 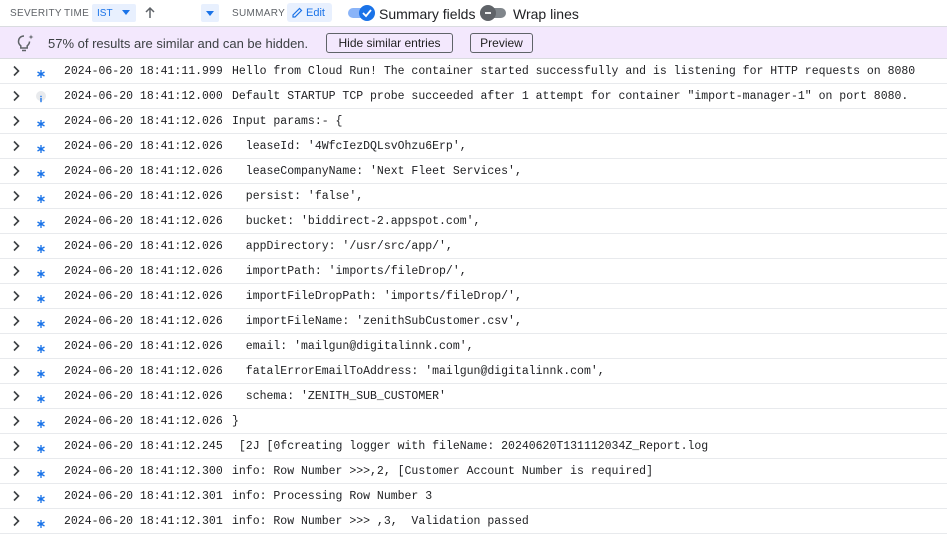 I want to click on minus-icon, so click(x=488, y=13).